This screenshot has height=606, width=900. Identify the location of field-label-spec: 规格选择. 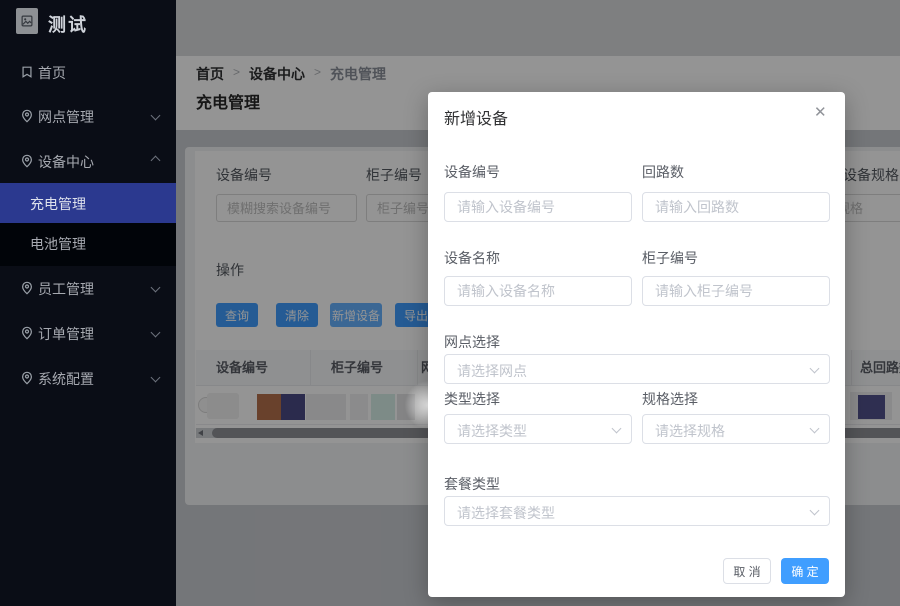
(670, 399).